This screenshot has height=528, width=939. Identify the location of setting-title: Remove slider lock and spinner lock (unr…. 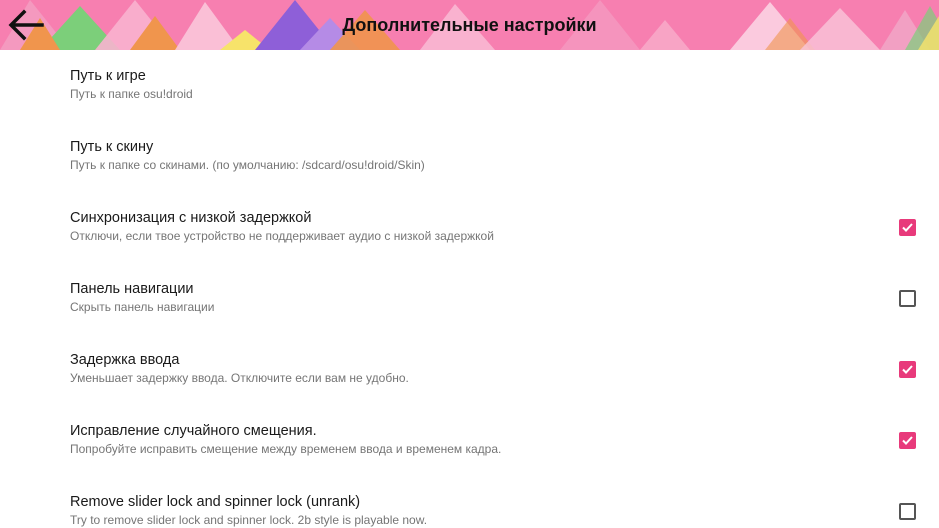
(215, 502).